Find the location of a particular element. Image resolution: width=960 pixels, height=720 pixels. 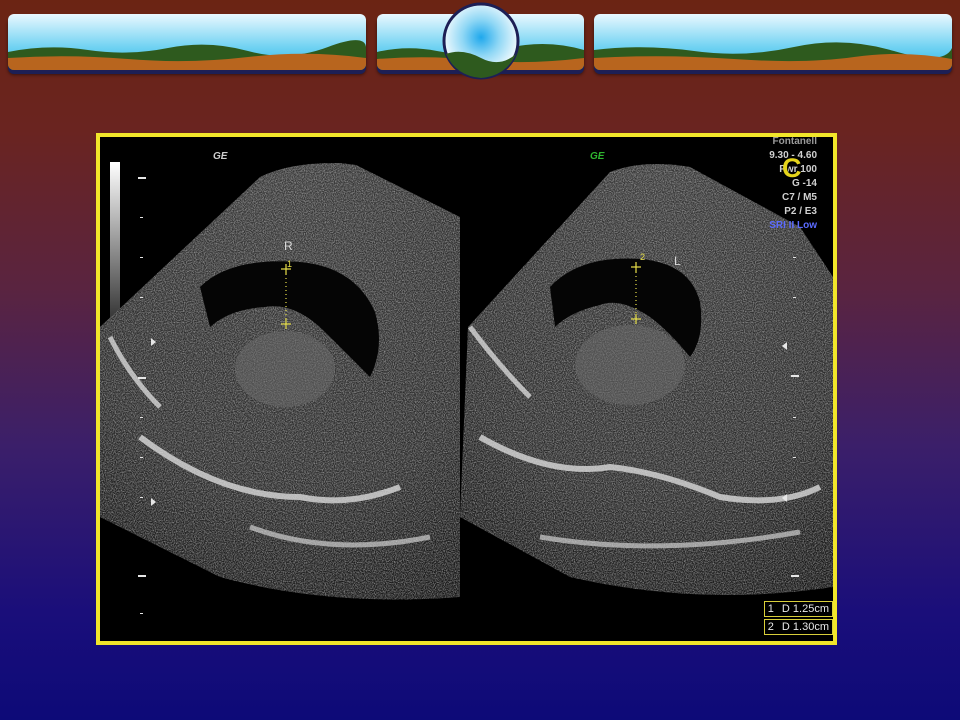

side-label-right: R is located at coordinates (288, 246).